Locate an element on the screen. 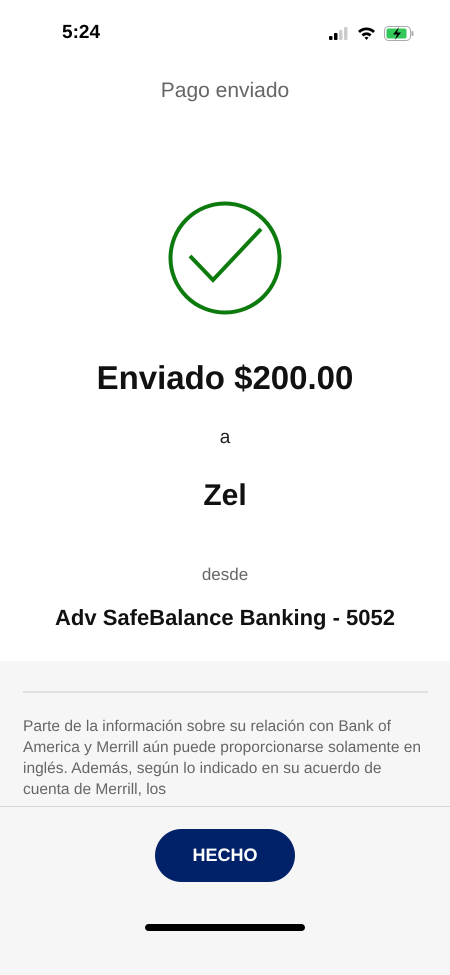 The image size is (450, 975). to-label: a is located at coordinates (225, 438).